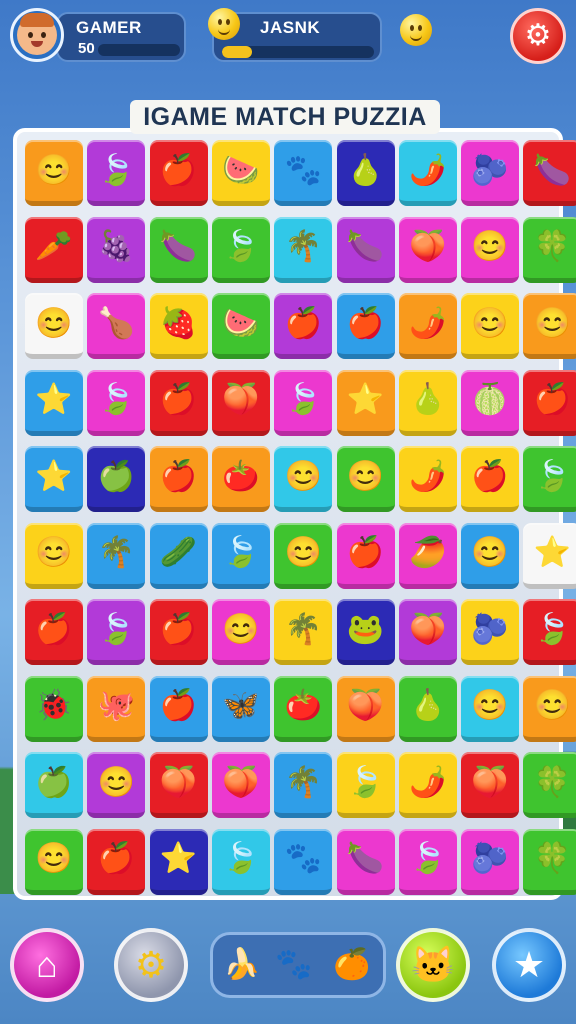 This screenshot has width=576, height=1024. I want to click on tray-slot: 🍊, so click(352, 965).